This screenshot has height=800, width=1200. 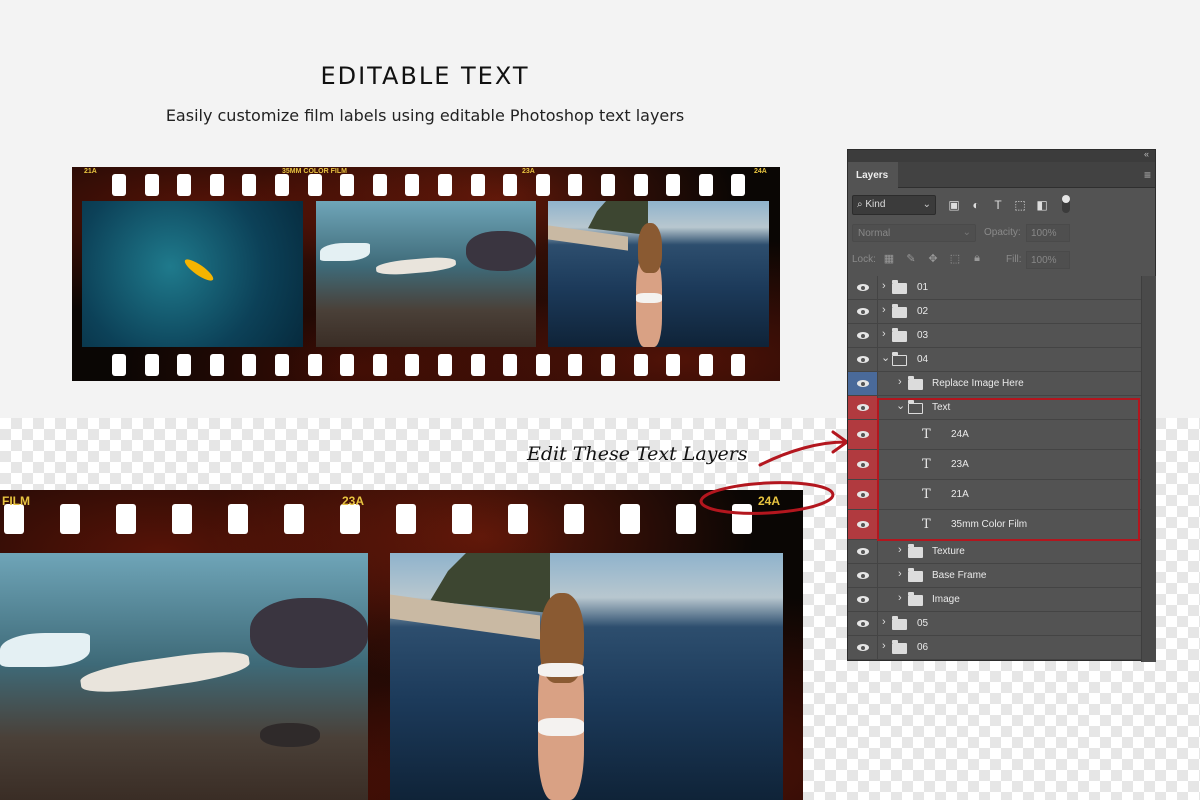 I want to click on layer-row-03: › 03, so click(x=994, y=336).